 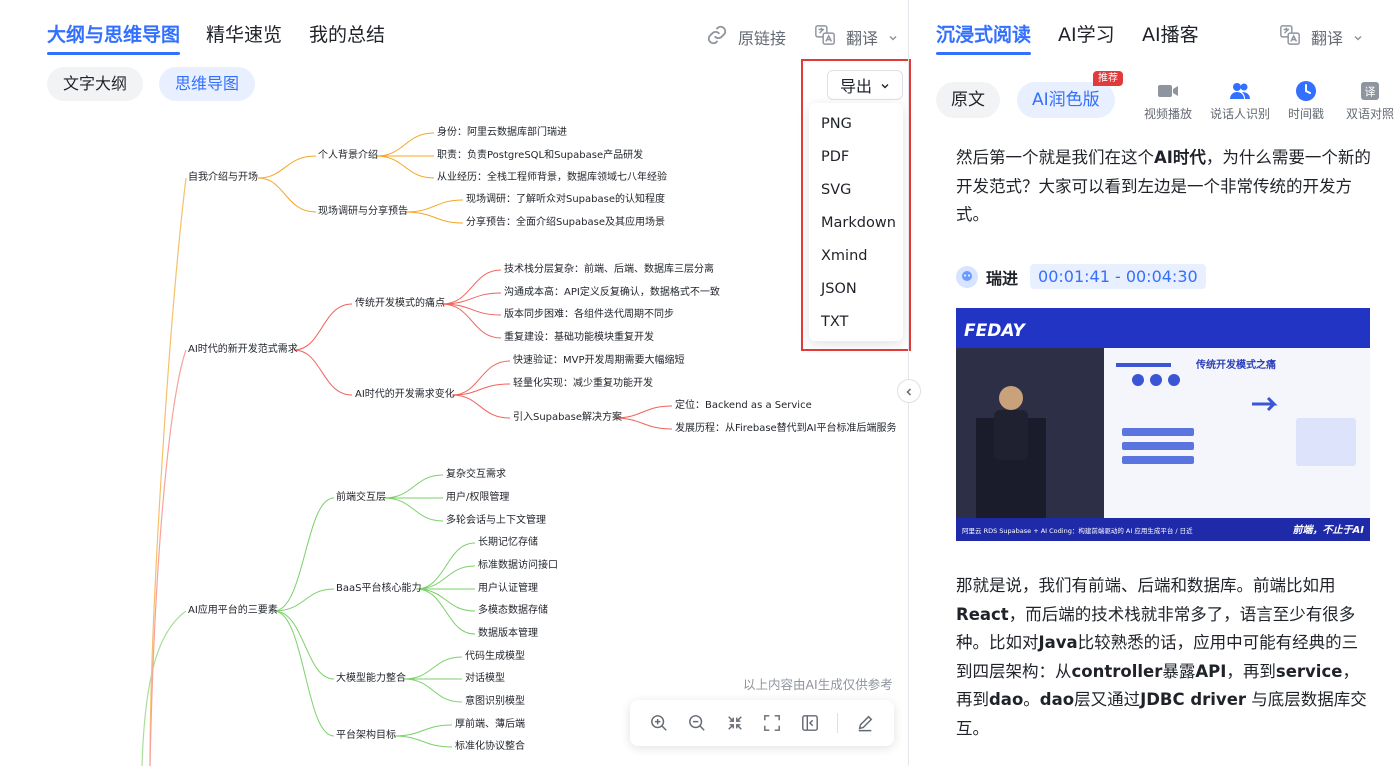 What do you see at coordinates (371, 679) in the screenshot?
I see `mindmap-node: 大模型能力整合` at bounding box center [371, 679].